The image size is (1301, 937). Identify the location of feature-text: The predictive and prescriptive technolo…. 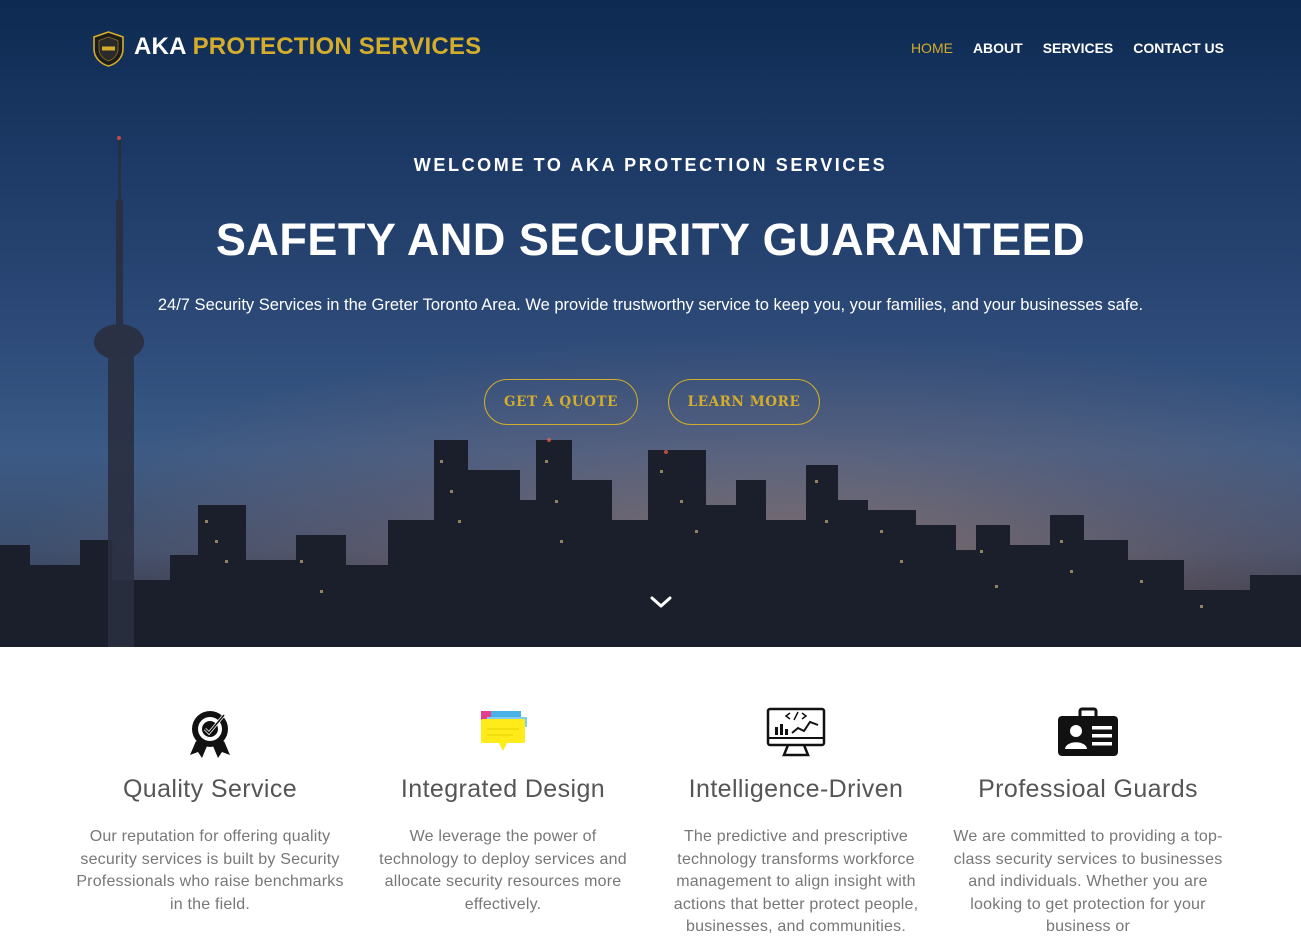
(796, 881).